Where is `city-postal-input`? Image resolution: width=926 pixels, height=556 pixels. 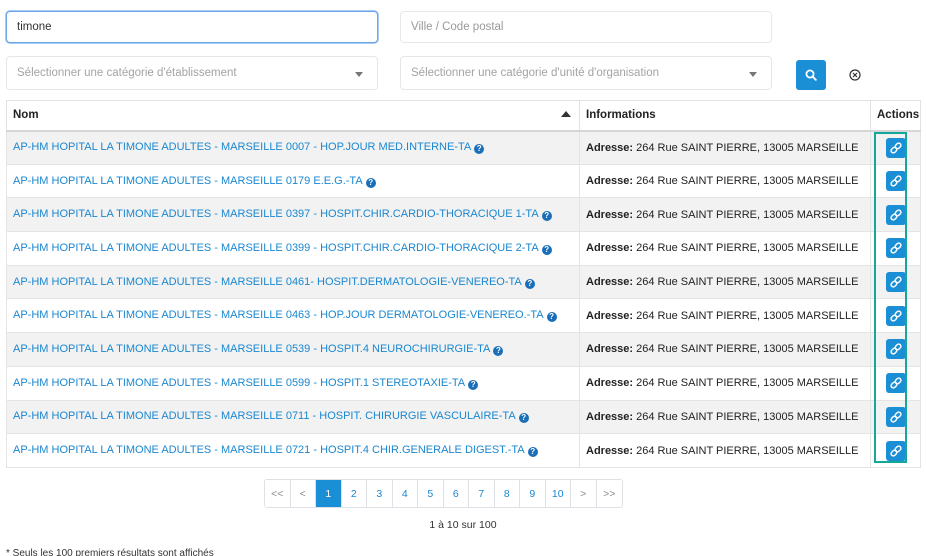 city-postal-input is located at coordinates (586, 27).